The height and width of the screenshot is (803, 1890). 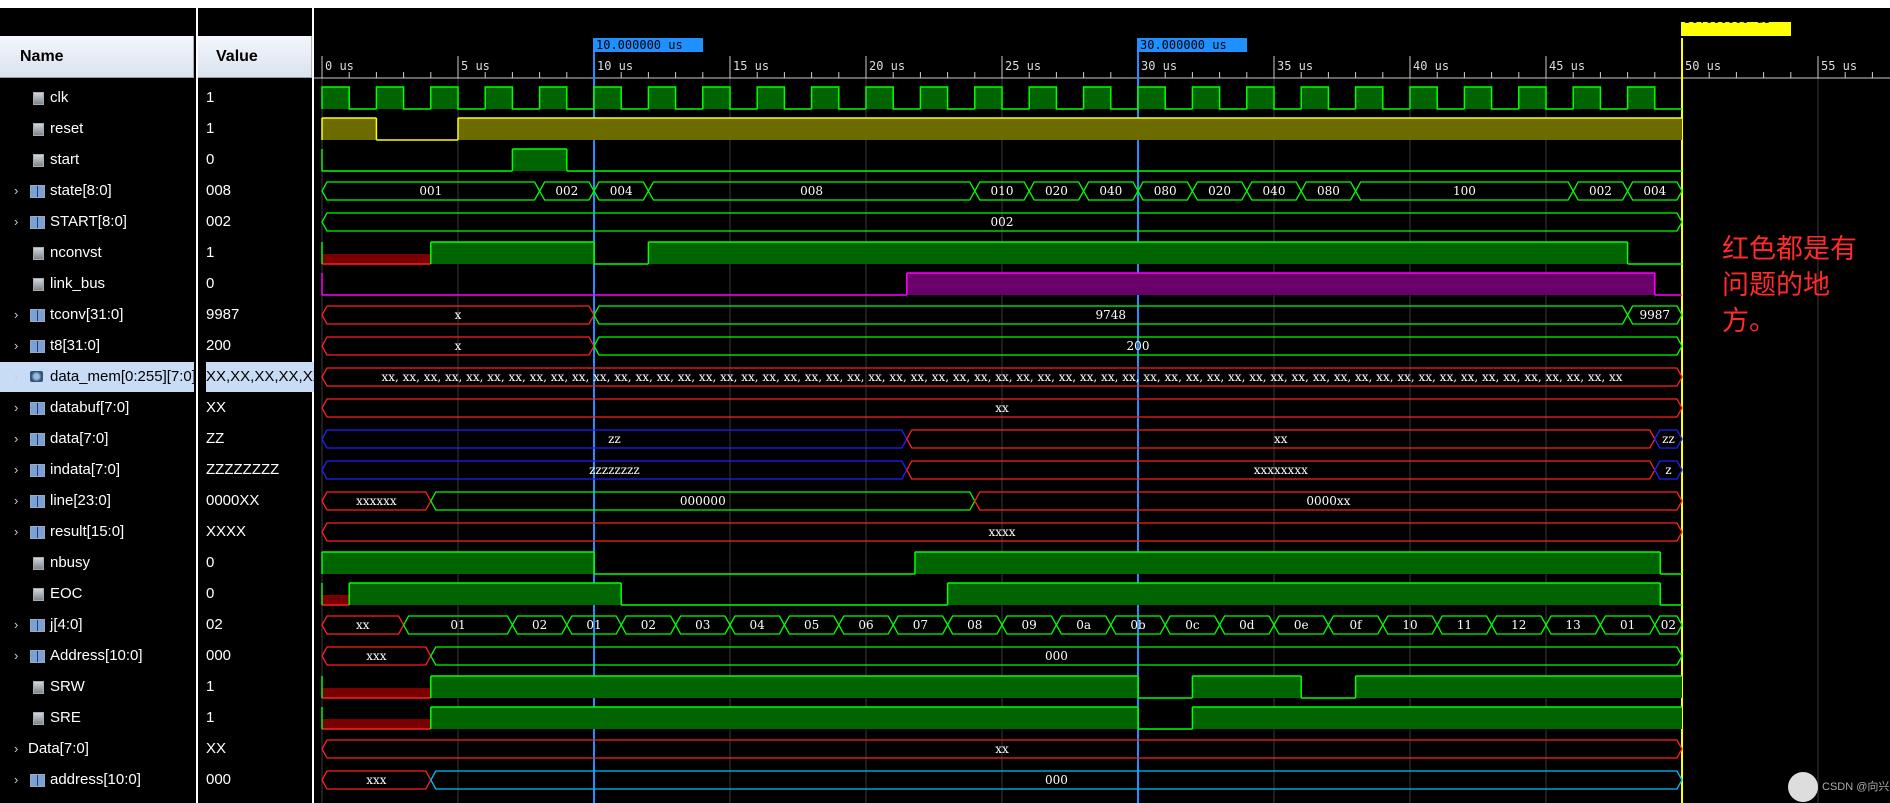 I want to click on signal-value: XXXX, so click(x=226, y=531).